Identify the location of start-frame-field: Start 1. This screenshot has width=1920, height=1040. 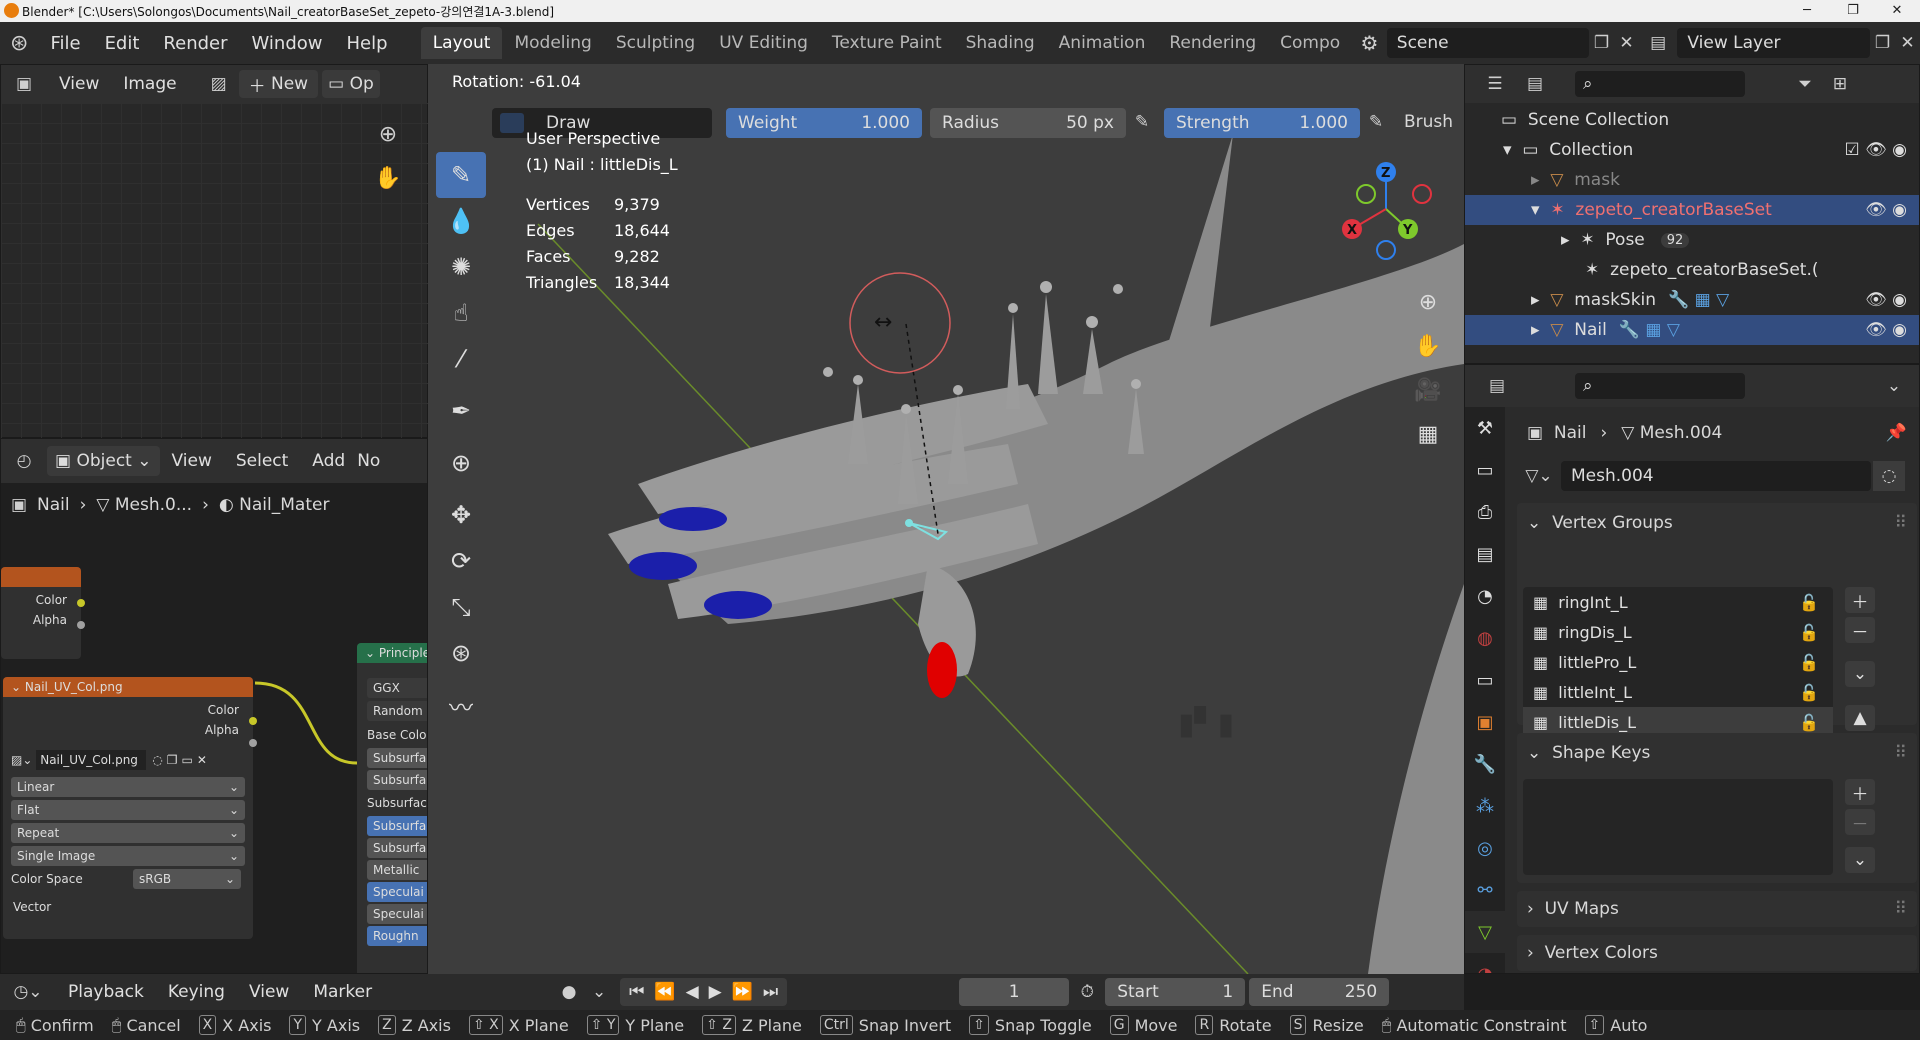
(1175, 992).